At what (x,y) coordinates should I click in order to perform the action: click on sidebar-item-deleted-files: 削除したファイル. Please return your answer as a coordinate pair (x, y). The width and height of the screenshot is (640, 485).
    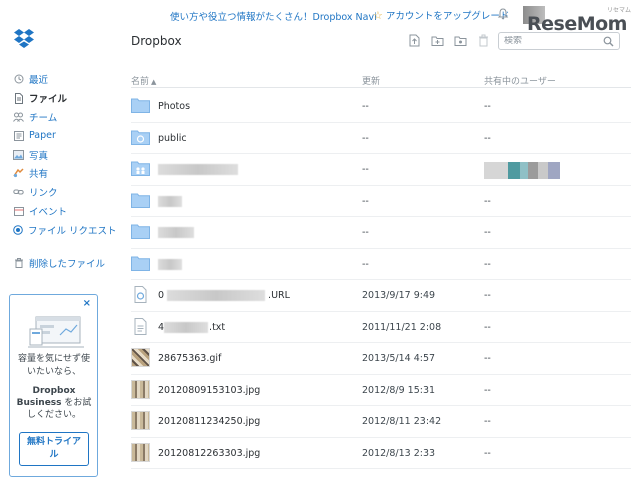
    Looking at the image, I should click on (55, 262).